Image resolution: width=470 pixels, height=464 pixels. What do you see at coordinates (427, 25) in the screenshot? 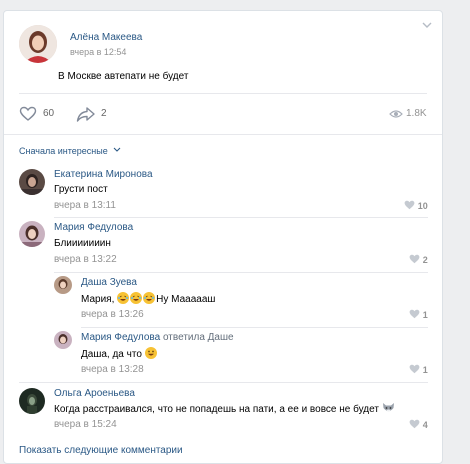
I see `post-menu-icon` at bounding box center [427, 25].